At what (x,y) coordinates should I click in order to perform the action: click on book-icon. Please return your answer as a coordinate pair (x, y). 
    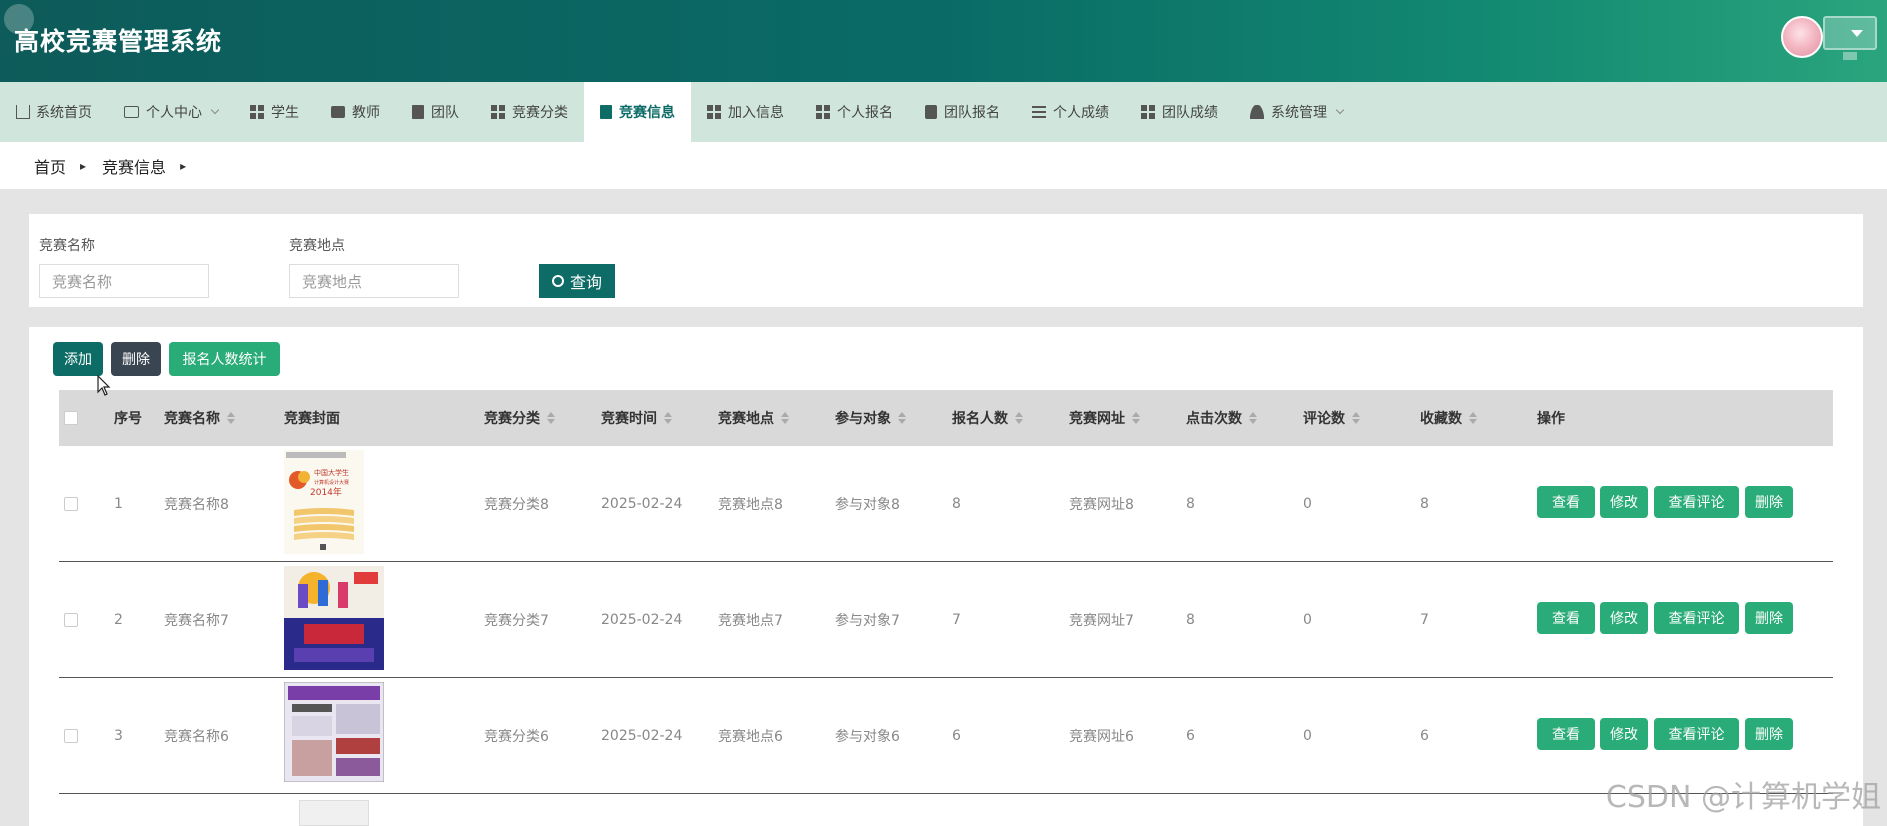
    Looking at the image, I should click on (606, 112).